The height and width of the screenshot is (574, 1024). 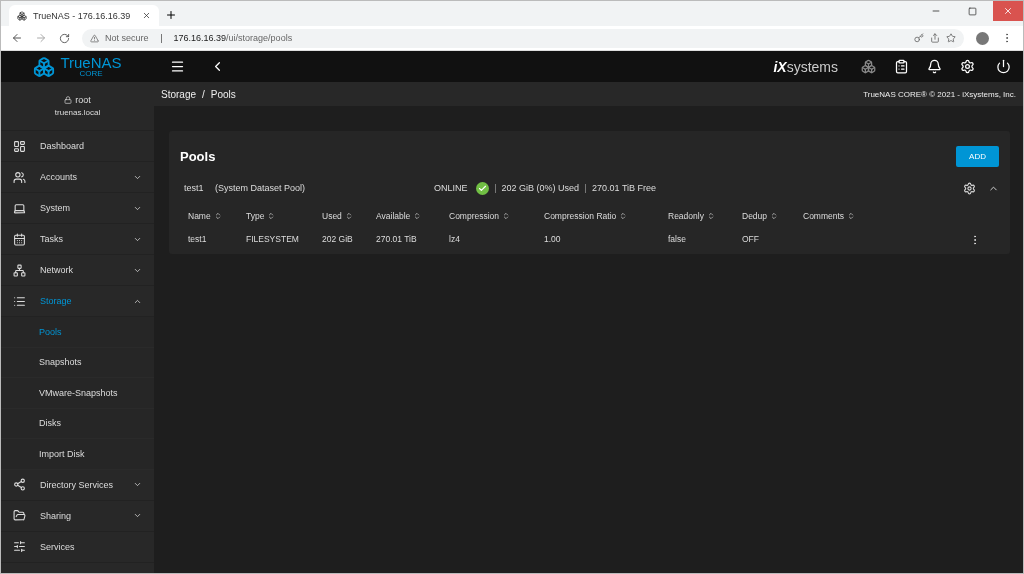 I want to click on column-header: Available, so click(x=412, y=216).